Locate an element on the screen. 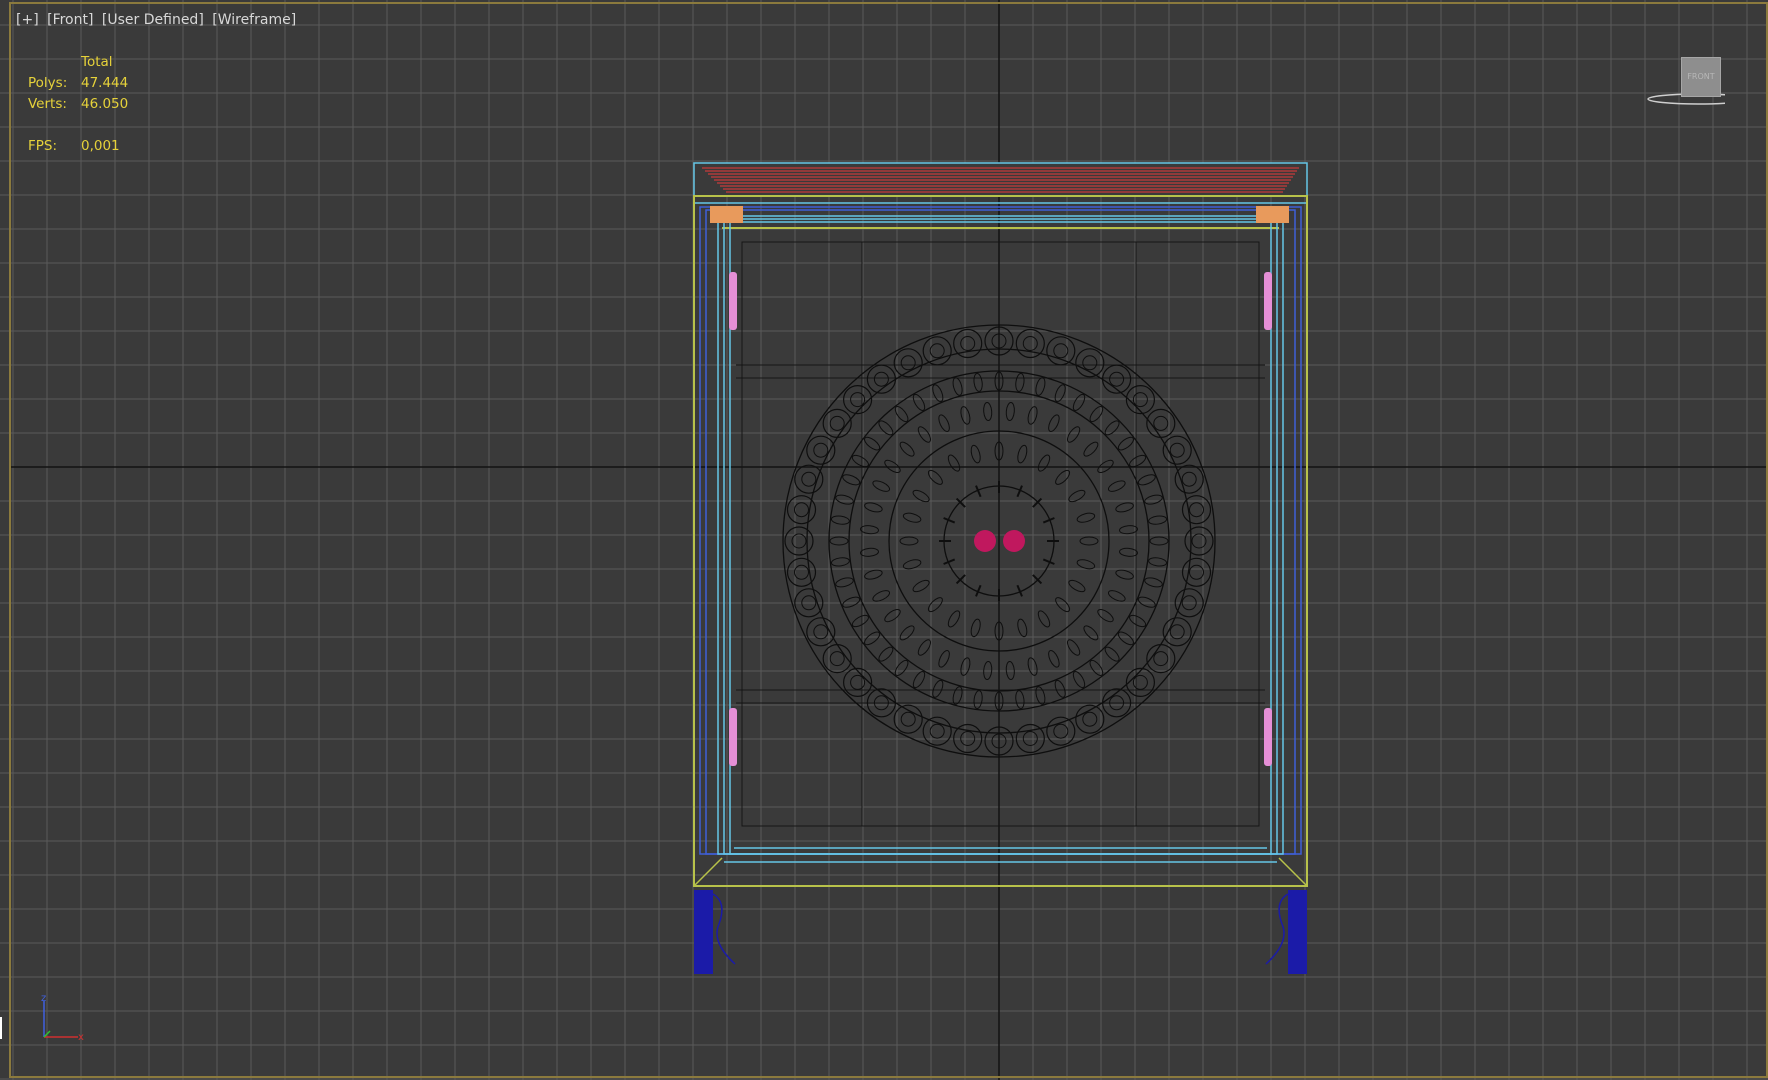  viewport-mode-wireframe: [Wireframe] is located at coordinates (254, 20).